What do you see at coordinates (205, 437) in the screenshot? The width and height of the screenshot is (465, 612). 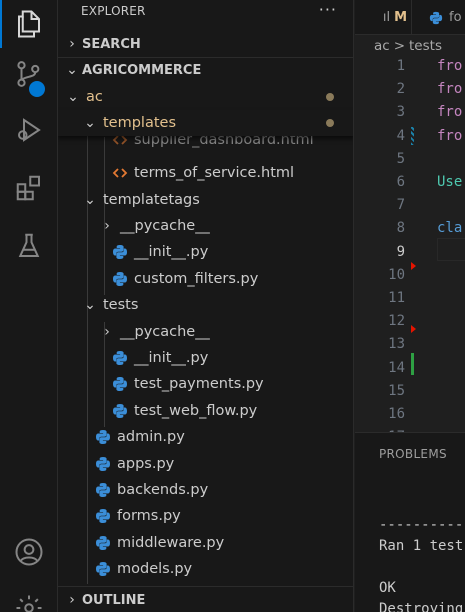 I see `tree-file: admin.py` at bounding box center [205, 437].